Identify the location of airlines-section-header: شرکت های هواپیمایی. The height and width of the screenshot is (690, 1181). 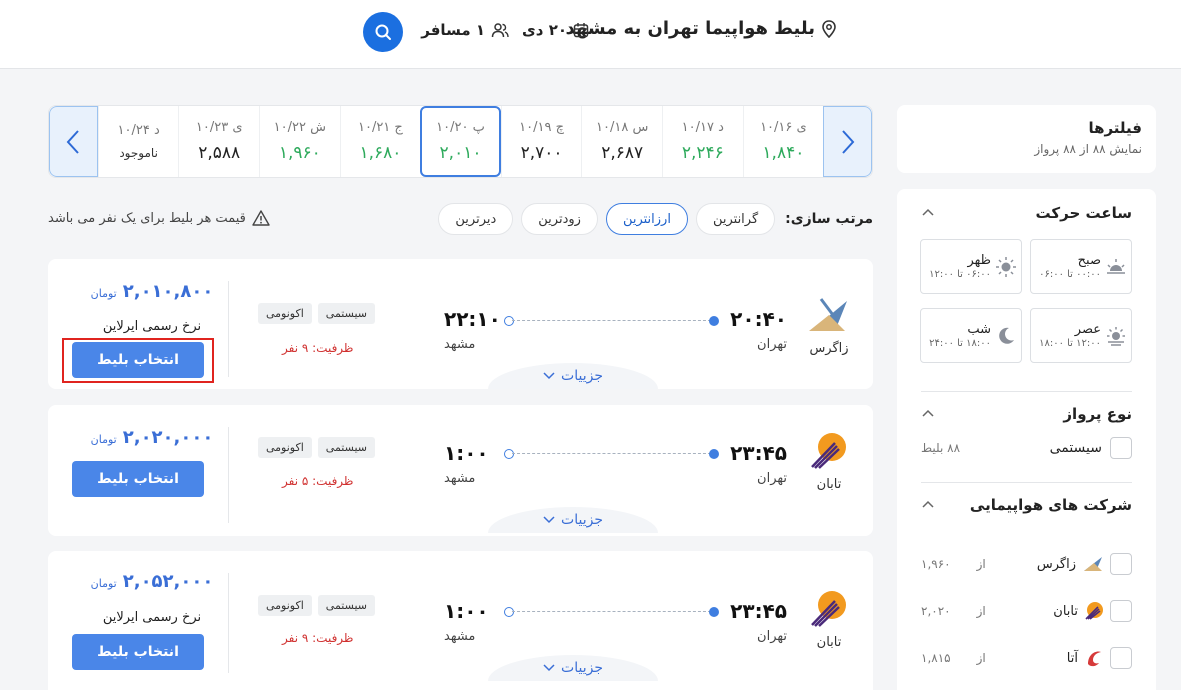
(1026, 505).